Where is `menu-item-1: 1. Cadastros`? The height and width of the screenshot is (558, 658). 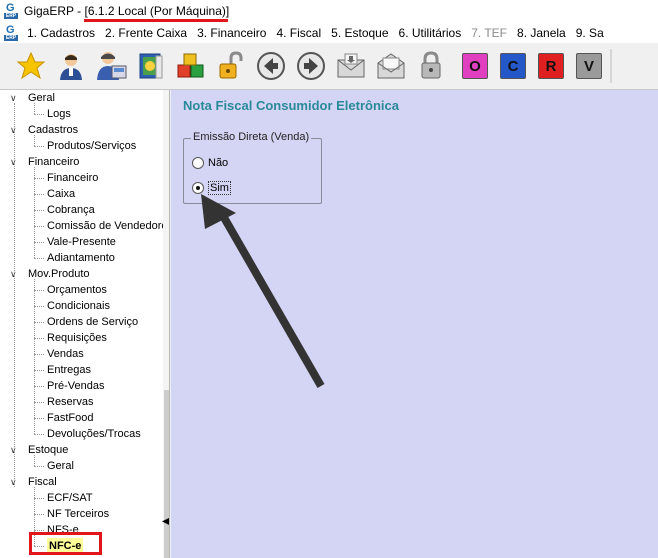 menu-item-1: 1. Cadastros is located at coordinates (61, 33).